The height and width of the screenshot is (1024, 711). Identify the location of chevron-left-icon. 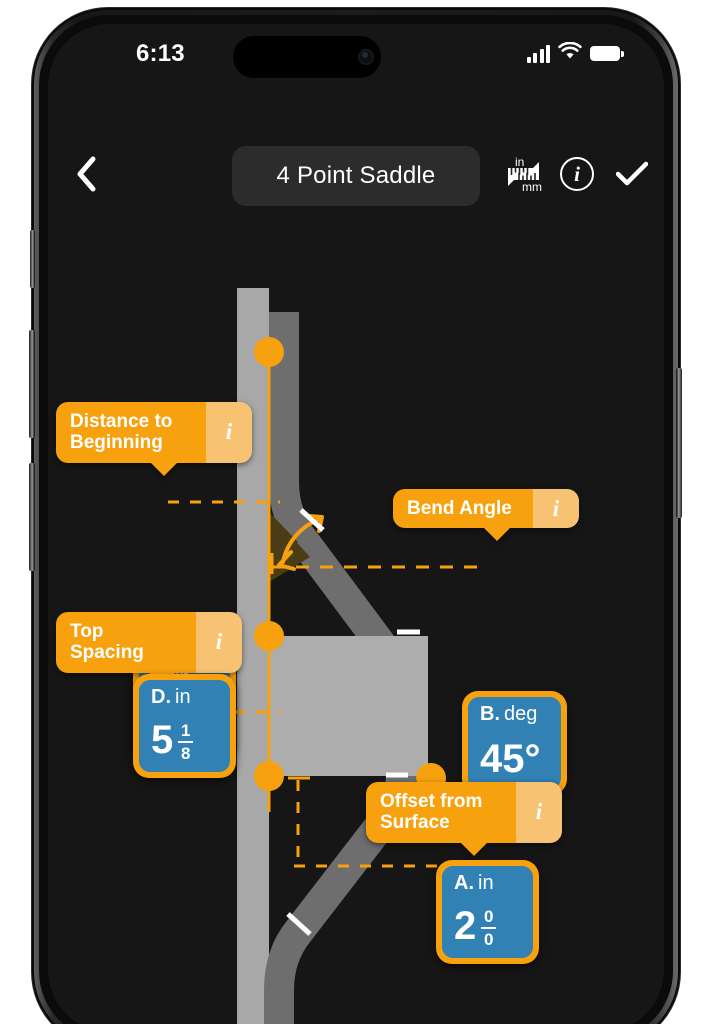
(86, 174).